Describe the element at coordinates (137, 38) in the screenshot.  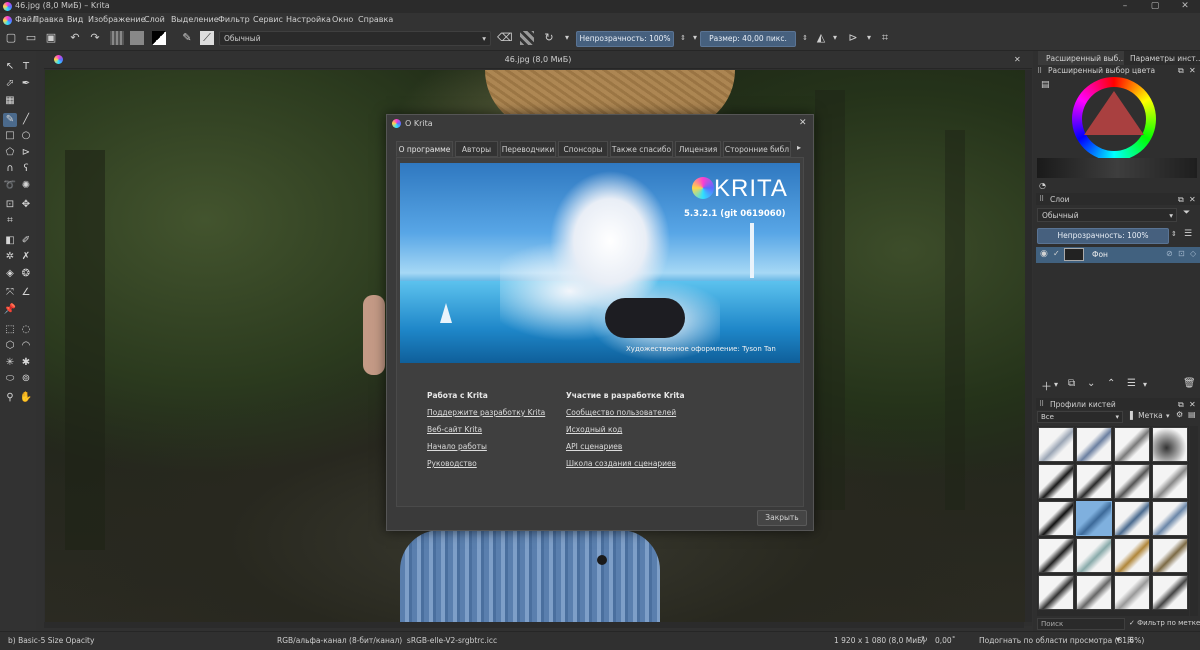
I see `pattern-swatch-icon` at that location.